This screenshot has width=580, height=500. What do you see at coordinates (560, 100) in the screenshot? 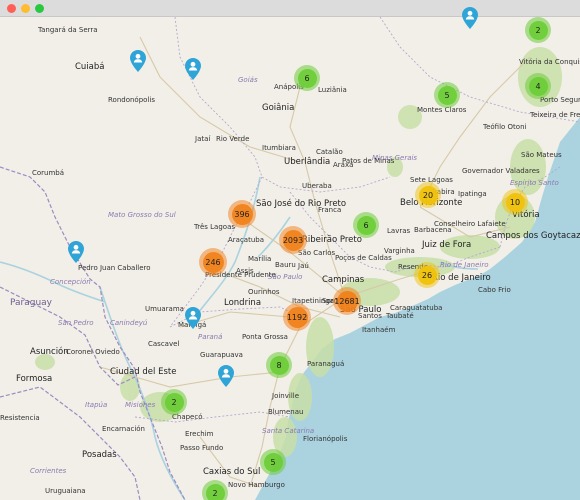
I see `city-label: Porto Seguro` at bounding box center [560, 100].